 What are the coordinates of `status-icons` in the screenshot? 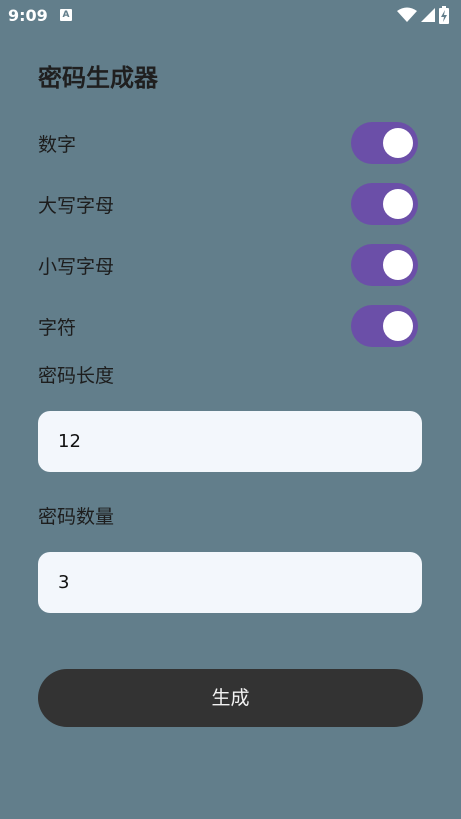 It's located at (423, 15).